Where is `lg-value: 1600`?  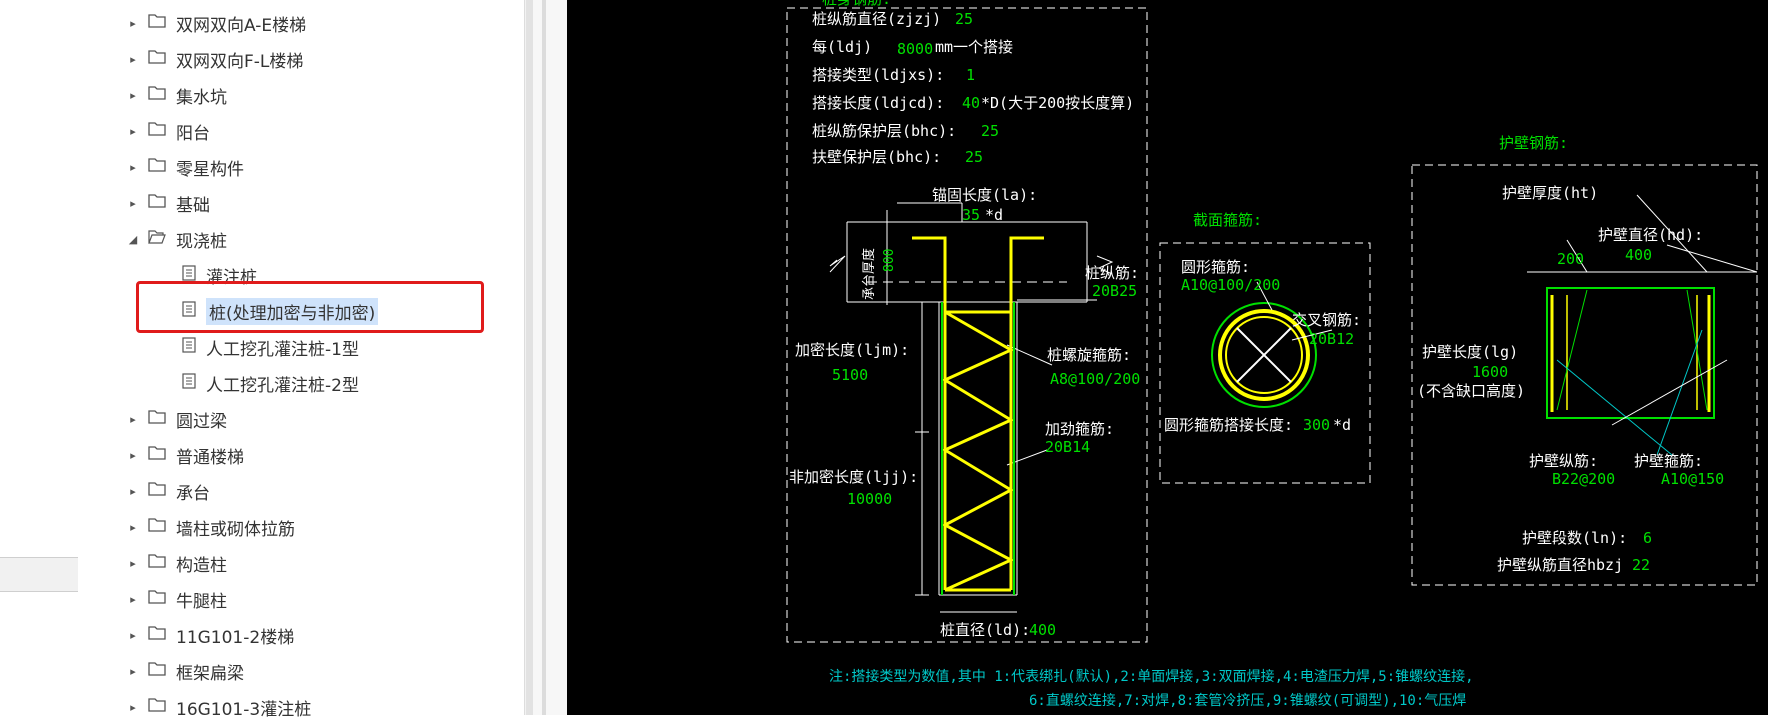 lg-value: 1600 is located at coordinates (1490, 372).